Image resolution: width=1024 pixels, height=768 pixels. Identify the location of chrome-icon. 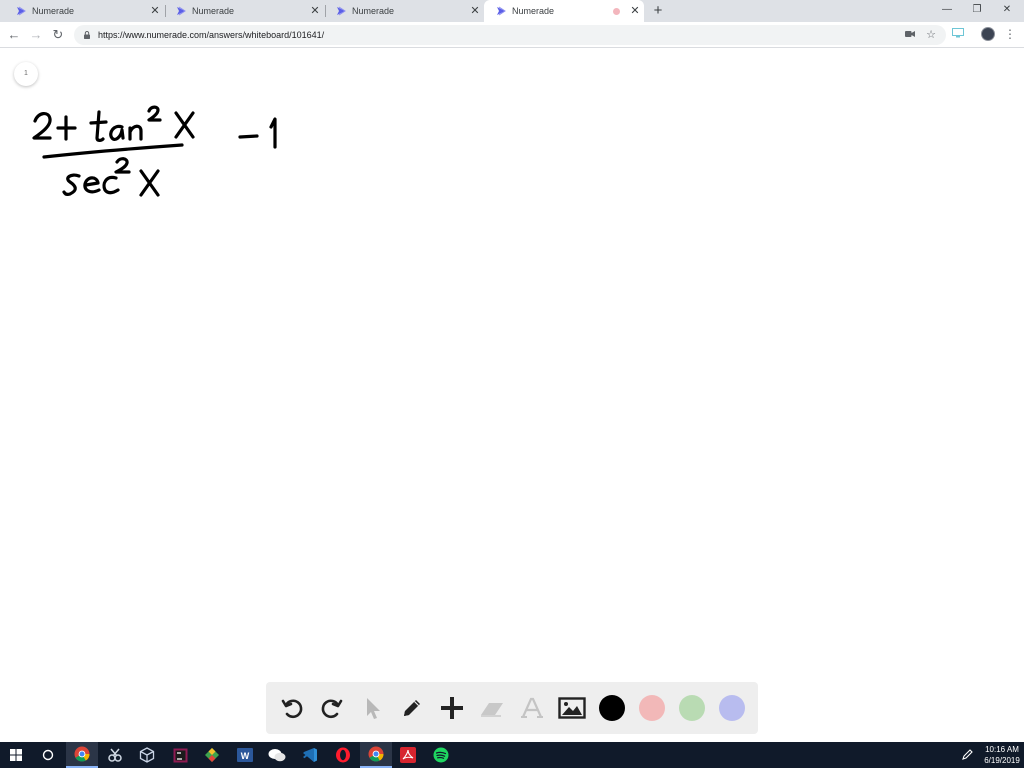
(82, 755).